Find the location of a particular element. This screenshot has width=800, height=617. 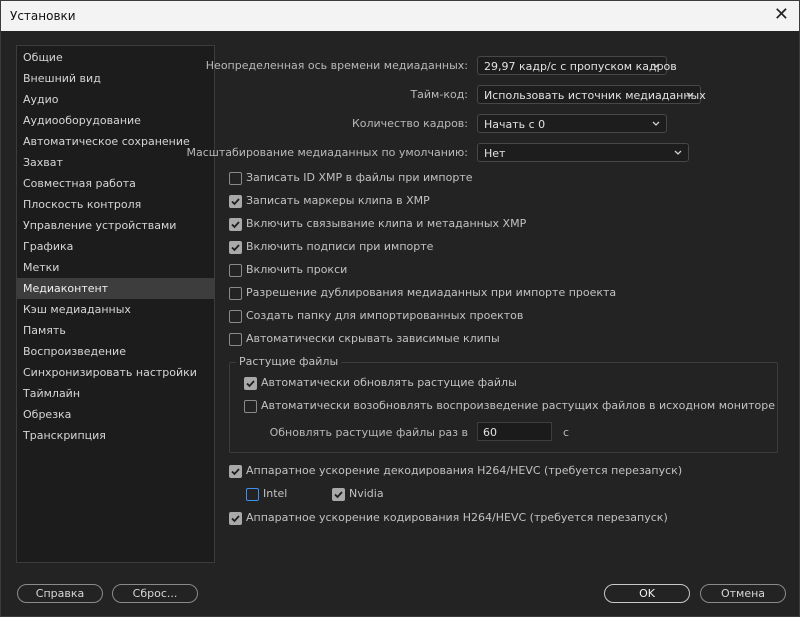

close-icon: ✕ is located at coordinates (781, 14).